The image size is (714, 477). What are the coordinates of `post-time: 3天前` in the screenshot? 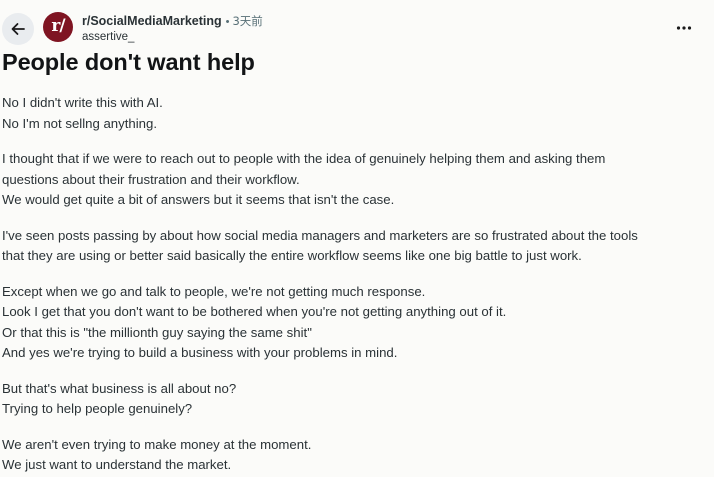 It's located at (247, 21).